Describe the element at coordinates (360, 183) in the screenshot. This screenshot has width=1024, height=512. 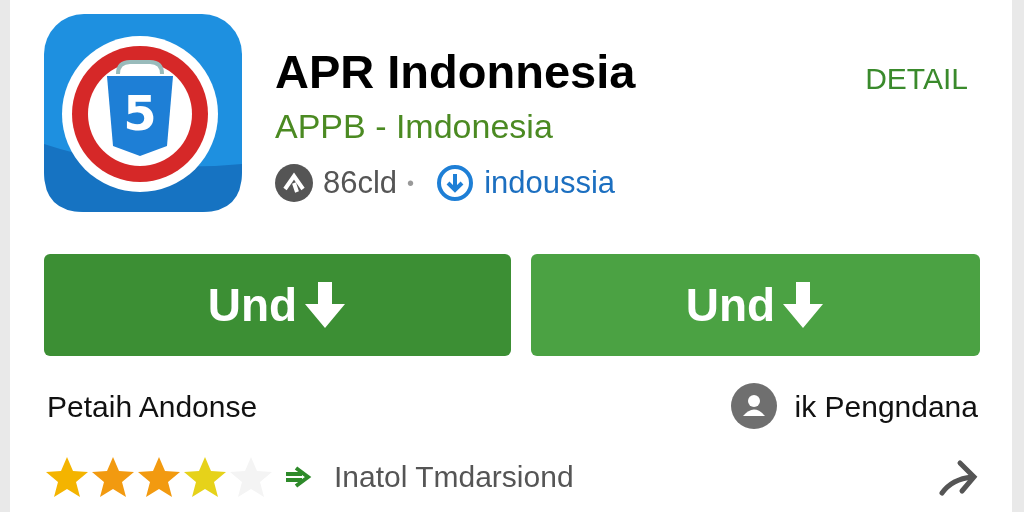
I see `app-size: 86cld` at that location.